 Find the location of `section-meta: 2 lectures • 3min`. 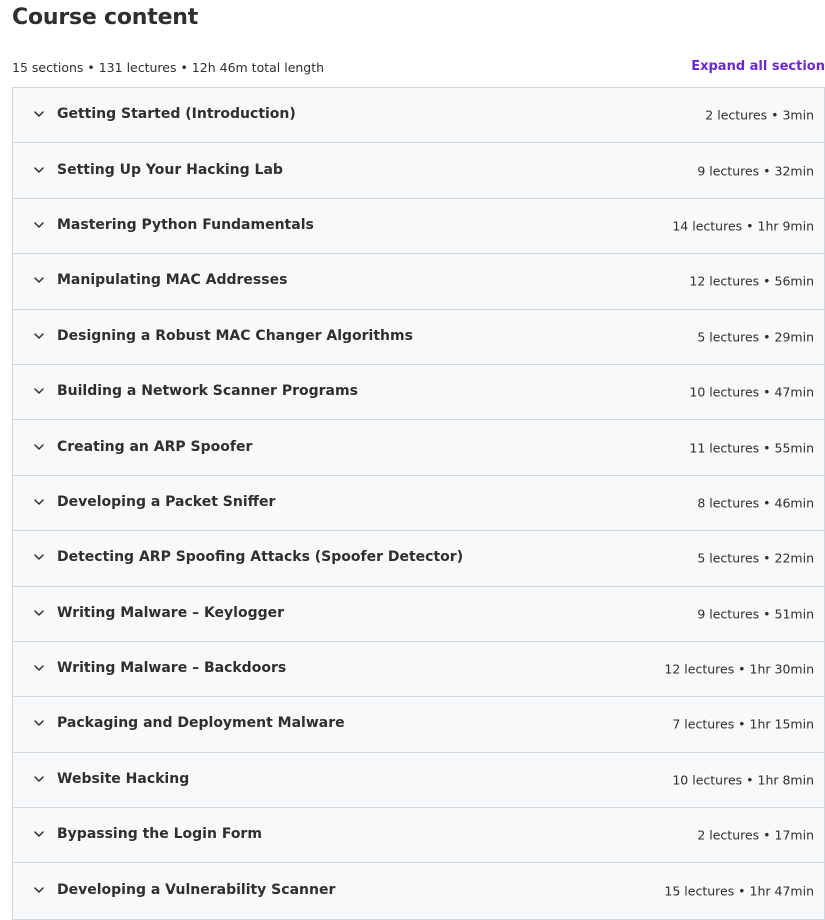

section-meta: 2 lectures • 3min is located at coordinates (759, 115).